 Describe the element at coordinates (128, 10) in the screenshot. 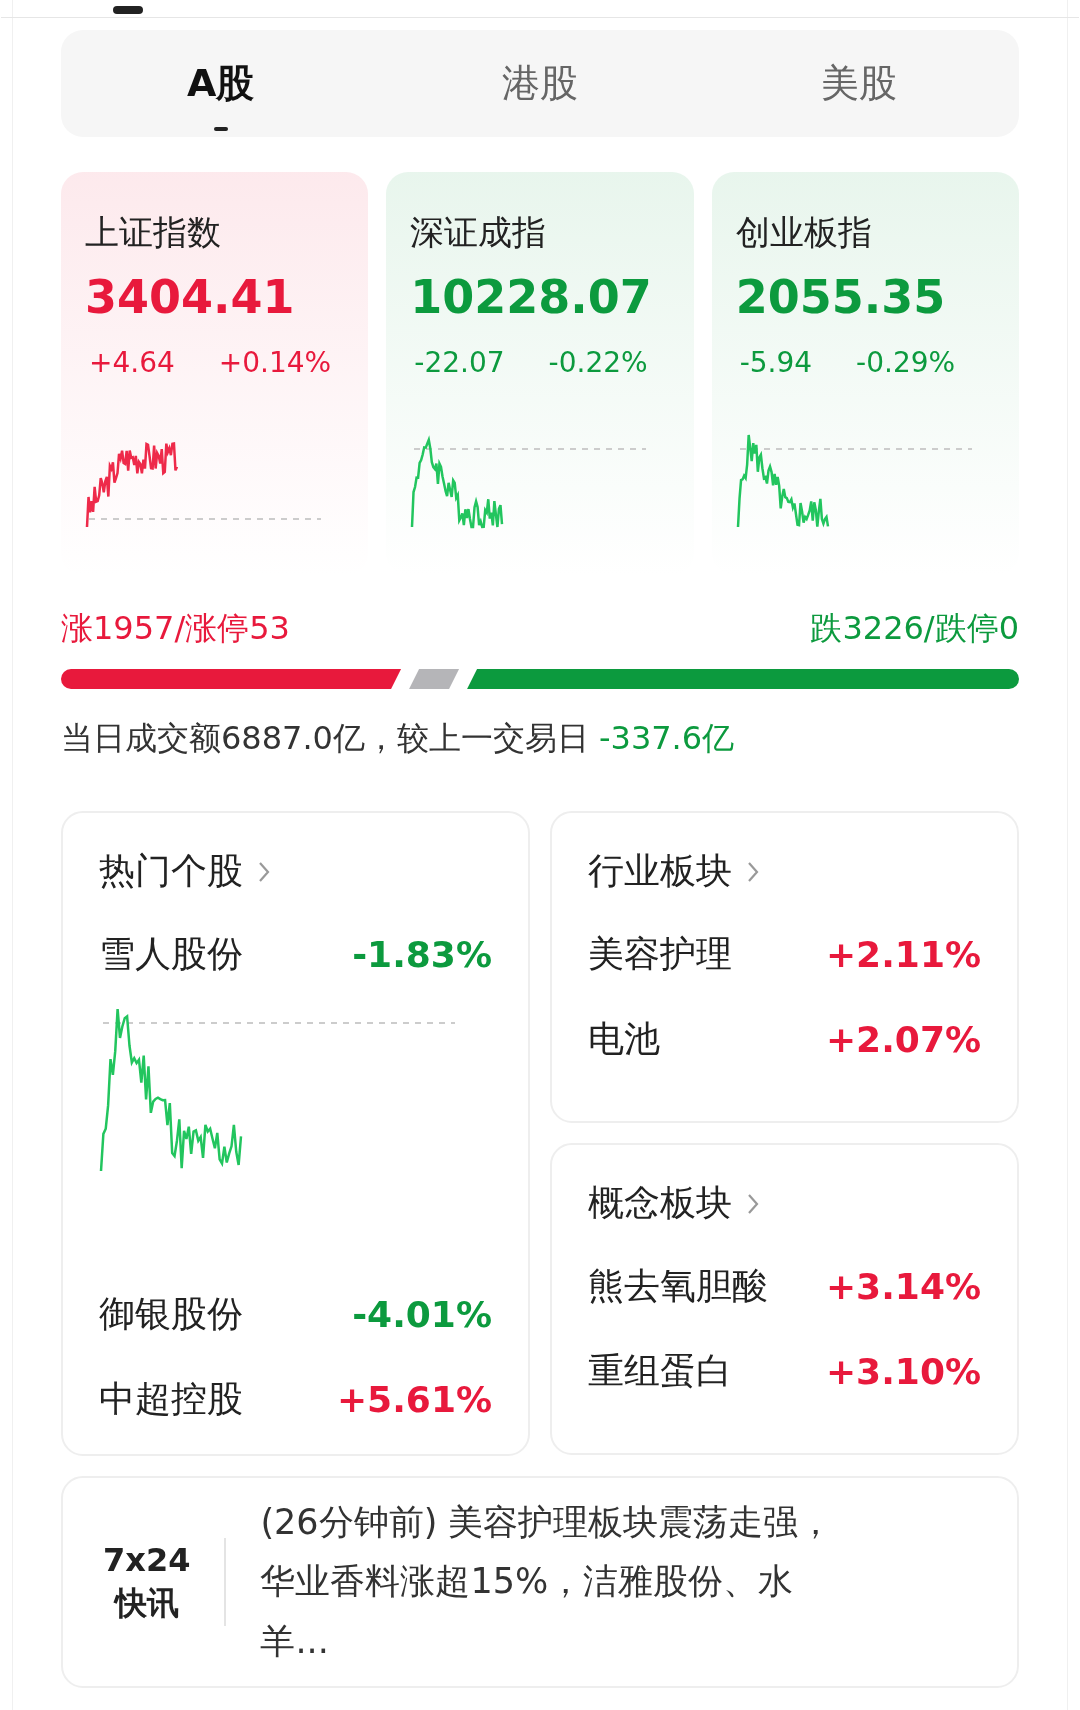

I see `status-indicator` at that location.